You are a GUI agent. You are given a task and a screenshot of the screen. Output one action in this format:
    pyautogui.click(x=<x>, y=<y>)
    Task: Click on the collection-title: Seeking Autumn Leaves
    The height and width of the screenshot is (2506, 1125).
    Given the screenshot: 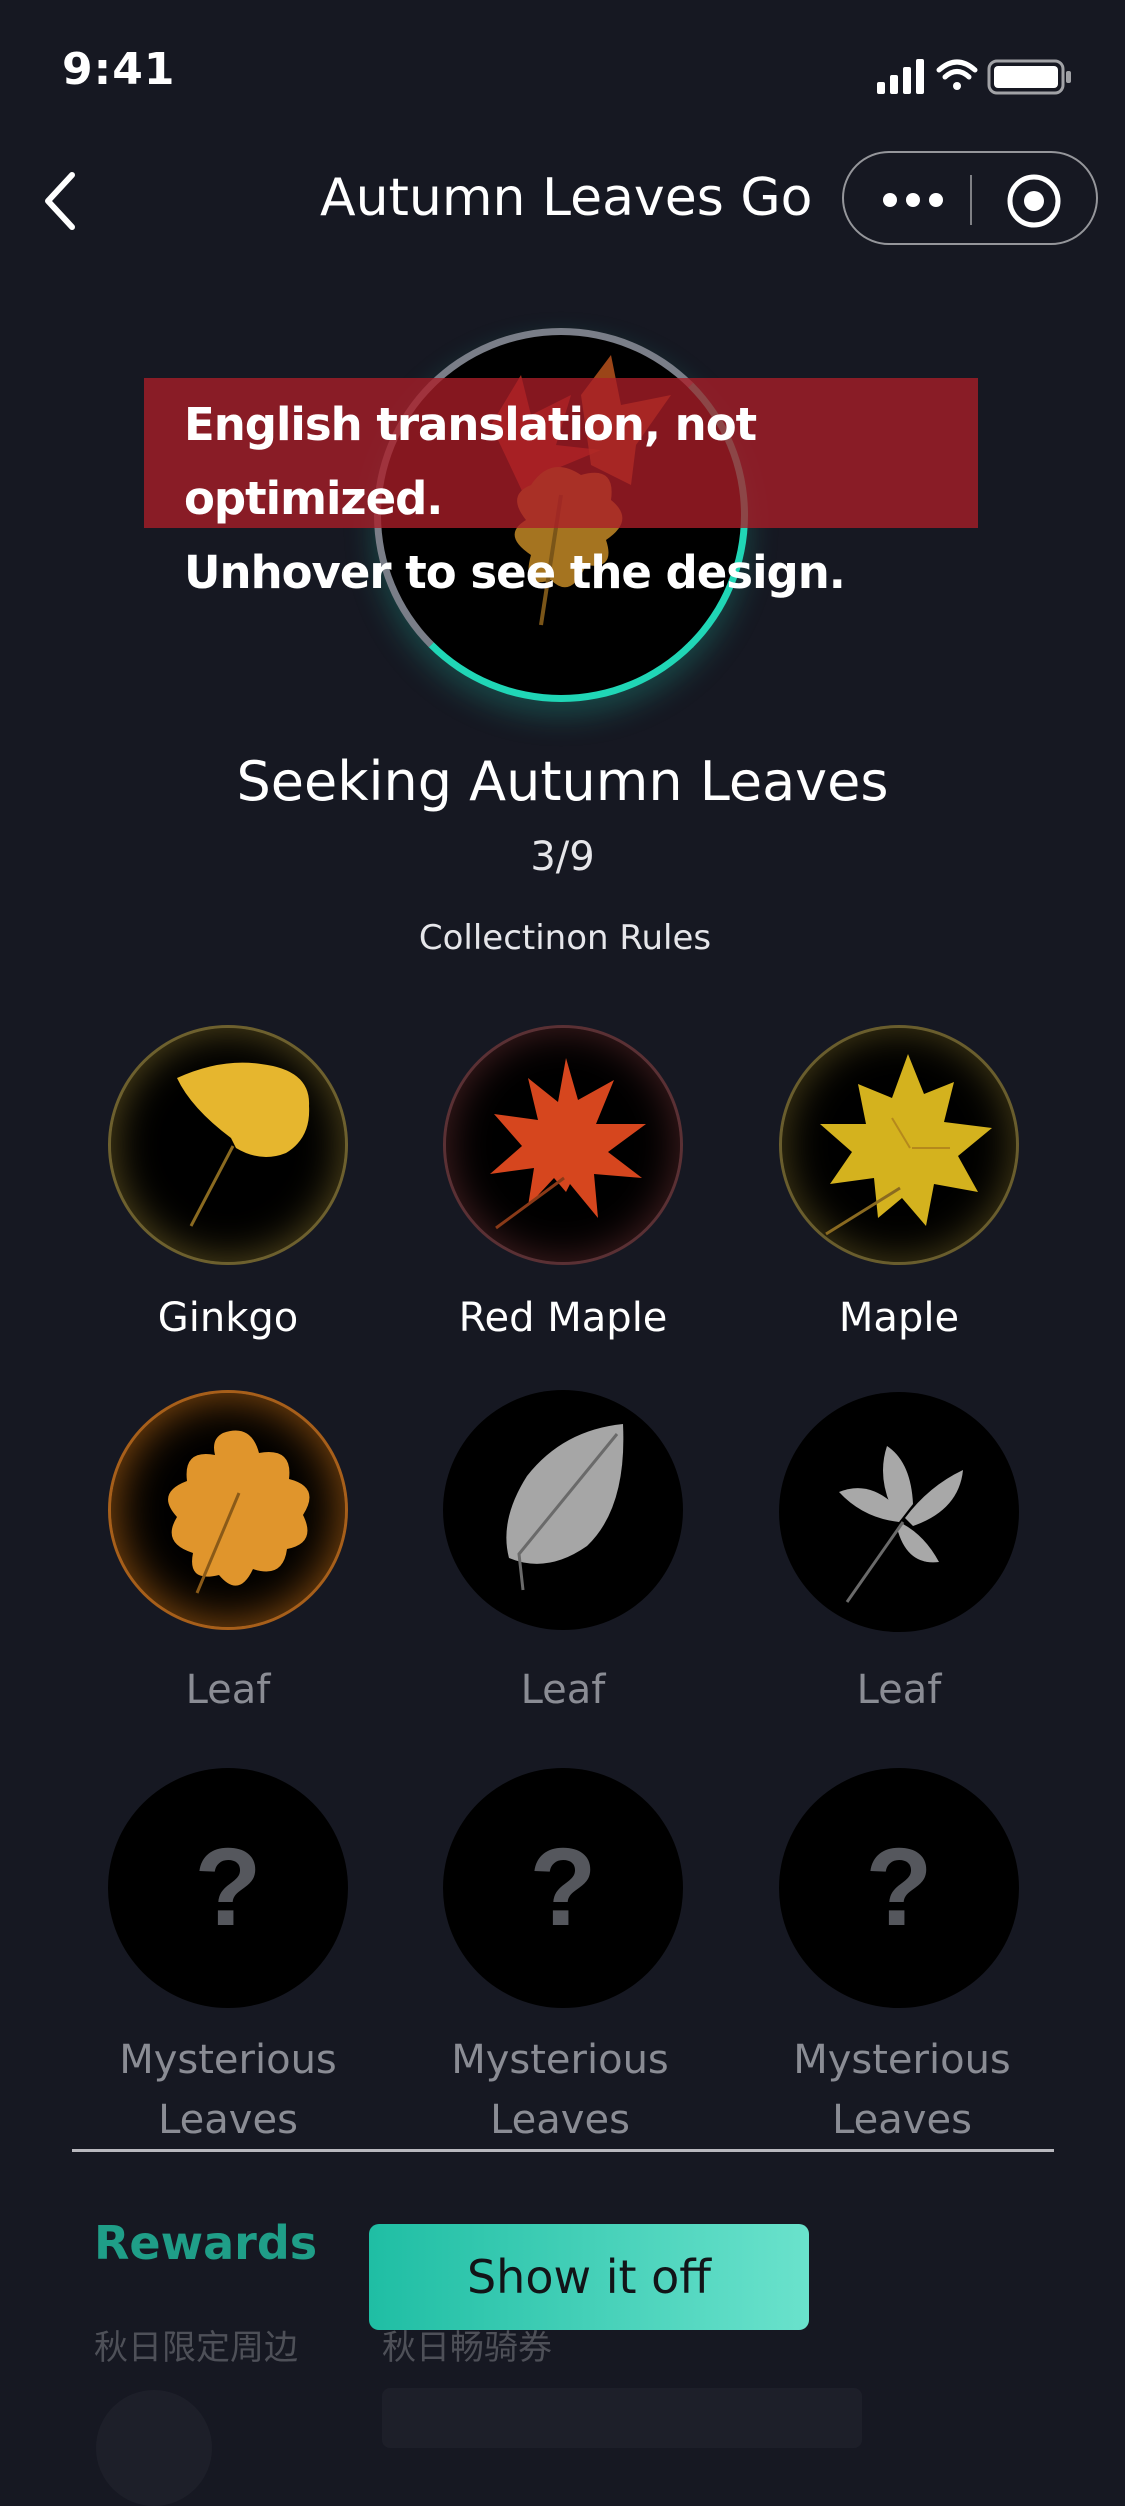 What is the action you would take?
    pyautogui.click(x=562, y=781)
    